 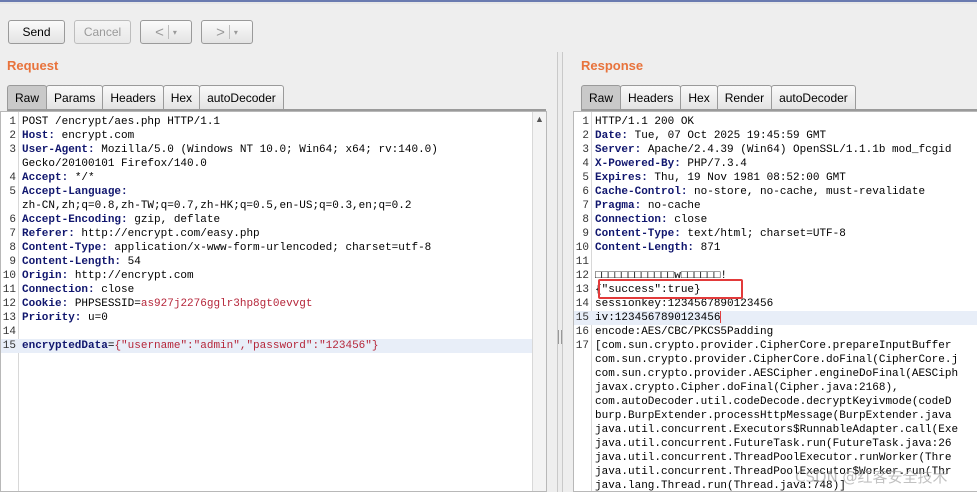 What do you see at coordinates (226, 304) in the screenshot?
I see `param-value: as927j2276gglr3hp8gt0evvgt` at bounding box center [226, 304].